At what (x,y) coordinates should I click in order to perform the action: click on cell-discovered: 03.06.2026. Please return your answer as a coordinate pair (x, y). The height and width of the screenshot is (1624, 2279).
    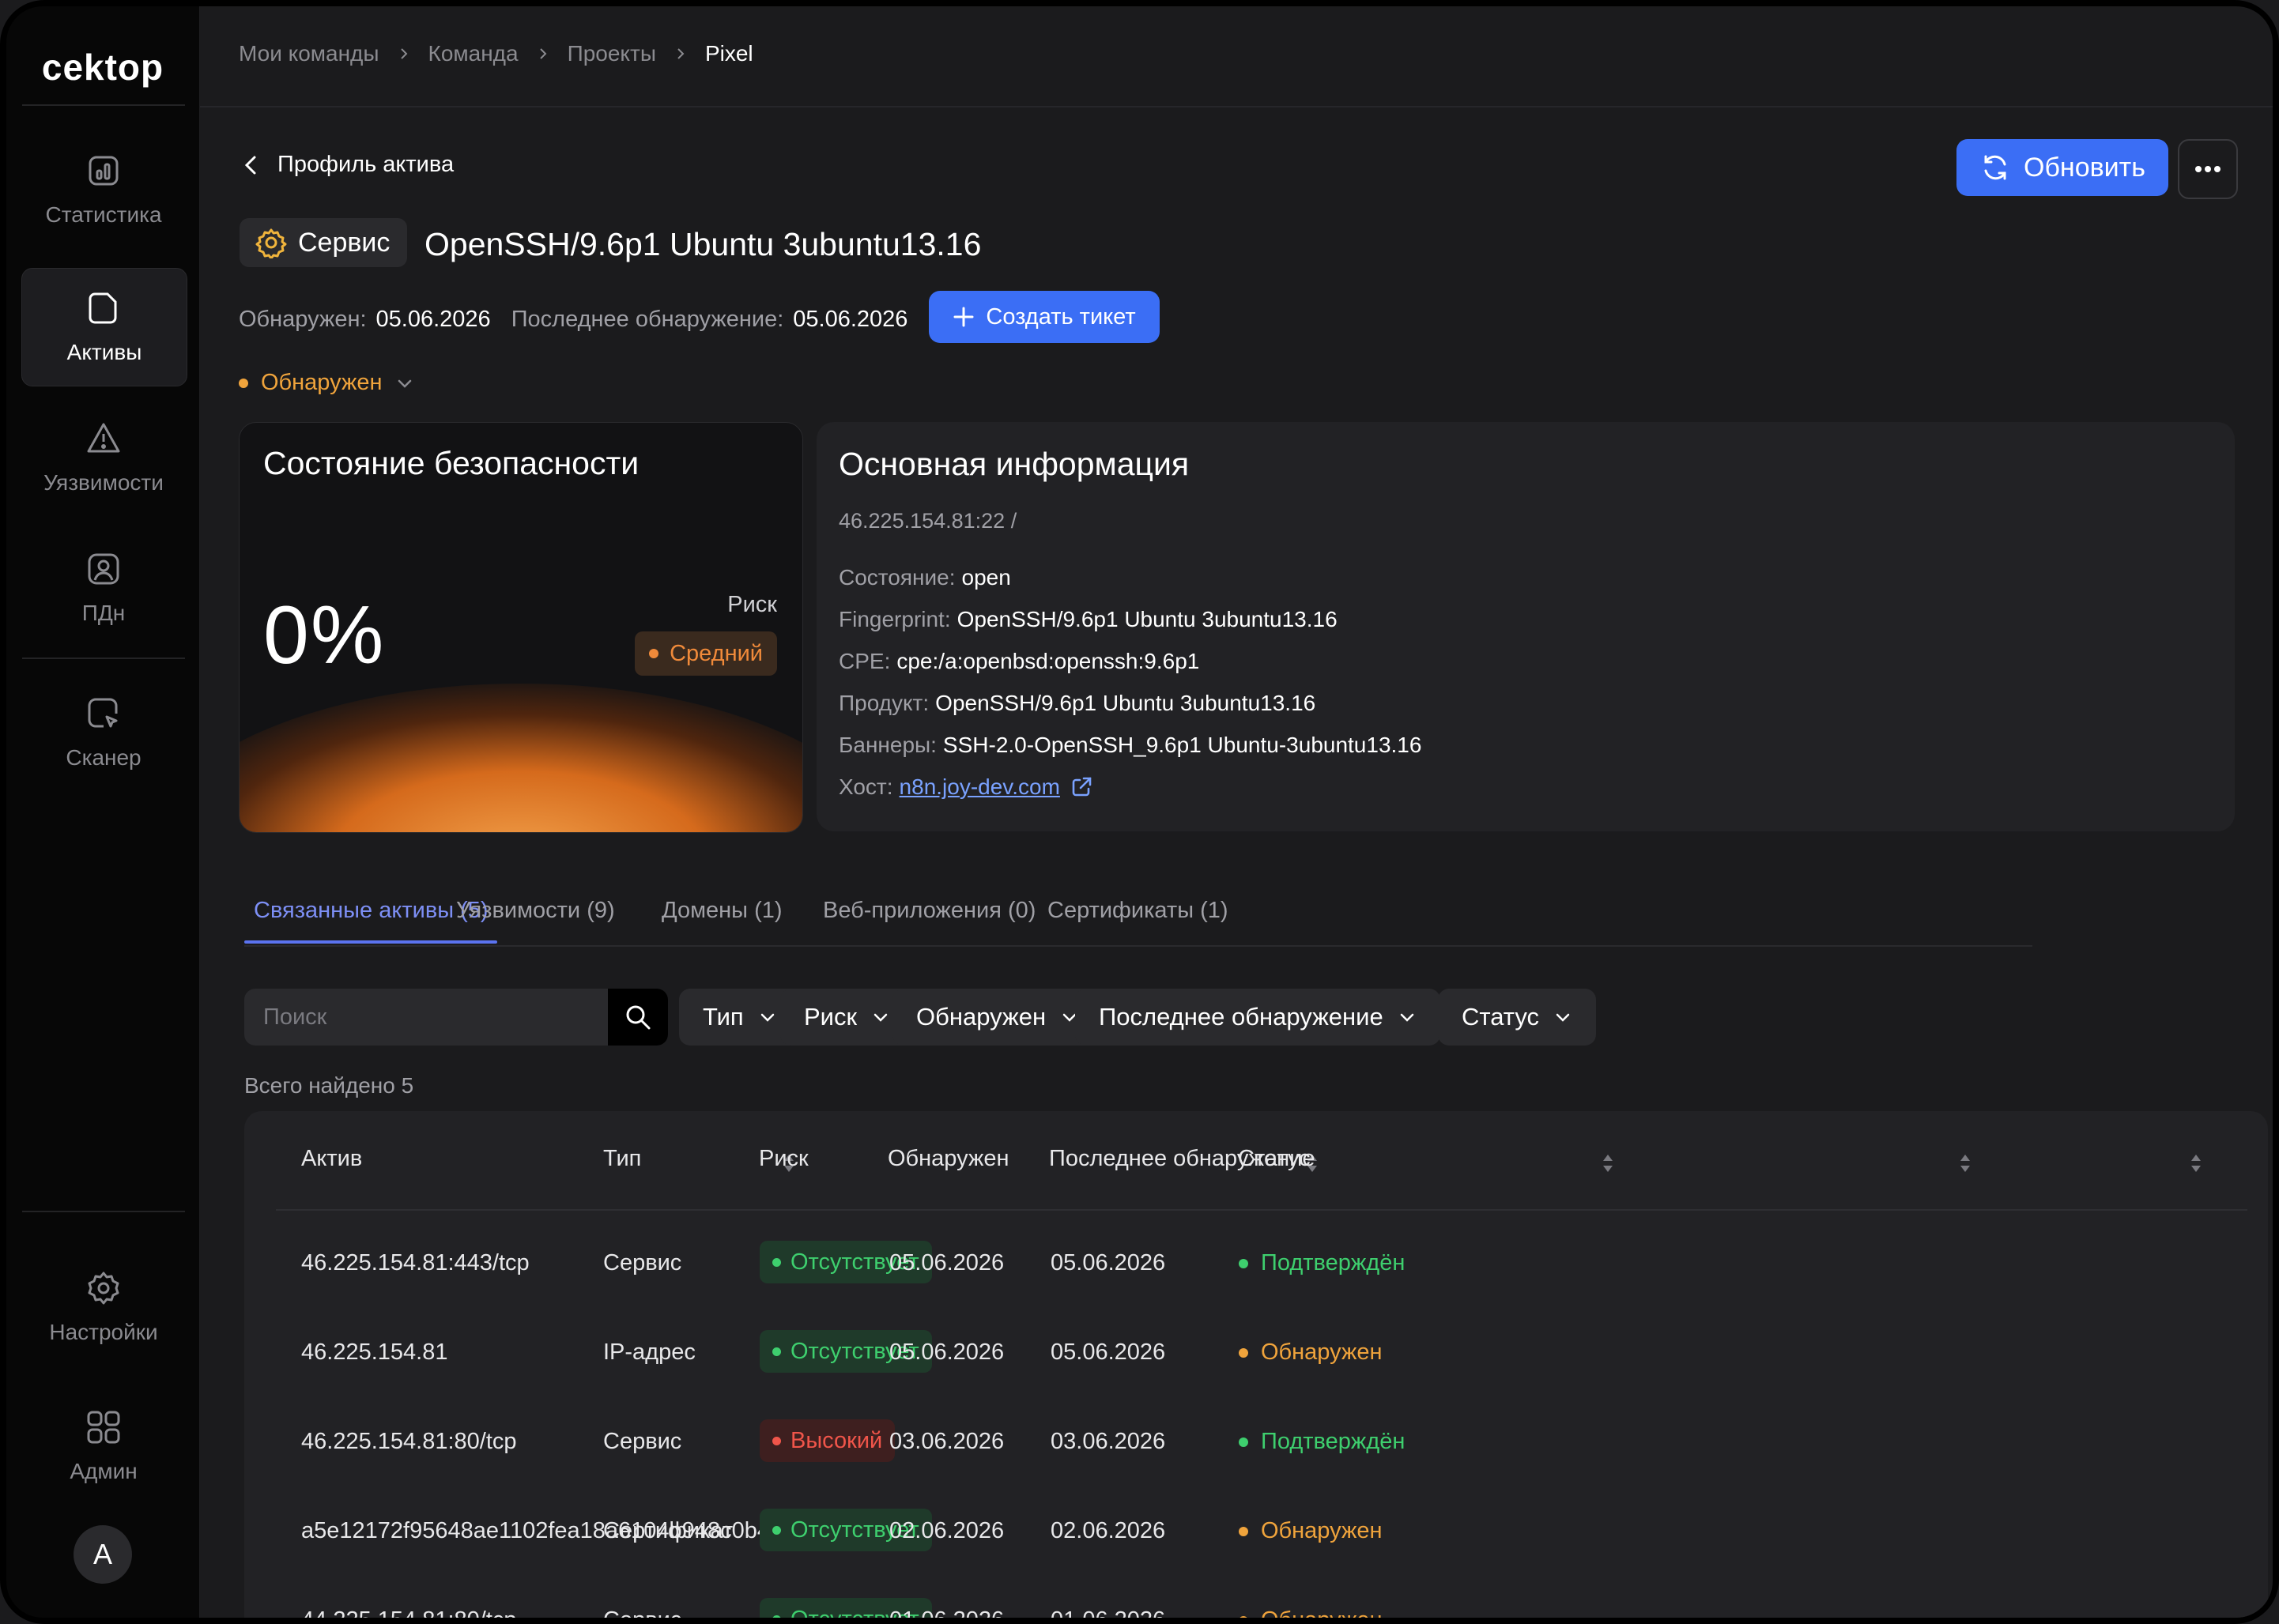
    Looking at the image, I should click on (947, 1441).